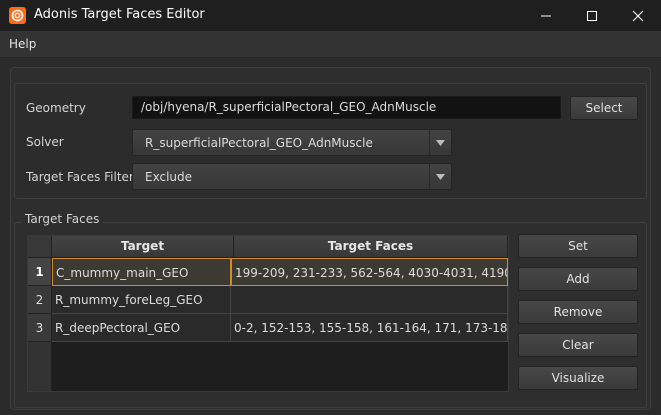 The height and width of the screenshot is (415, 661). Describe the element at coordinates (371, 247) in the screenshot. I see `column-header-target-faces: Target Faces` at that location.